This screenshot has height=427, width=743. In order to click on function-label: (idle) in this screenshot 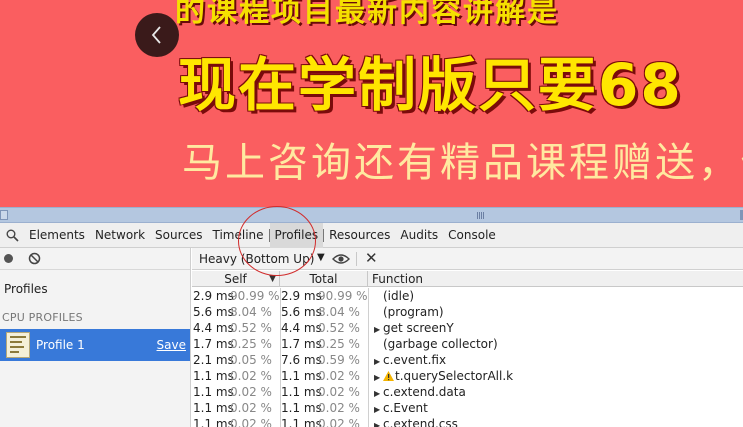, I will do `click(399, 296)`.